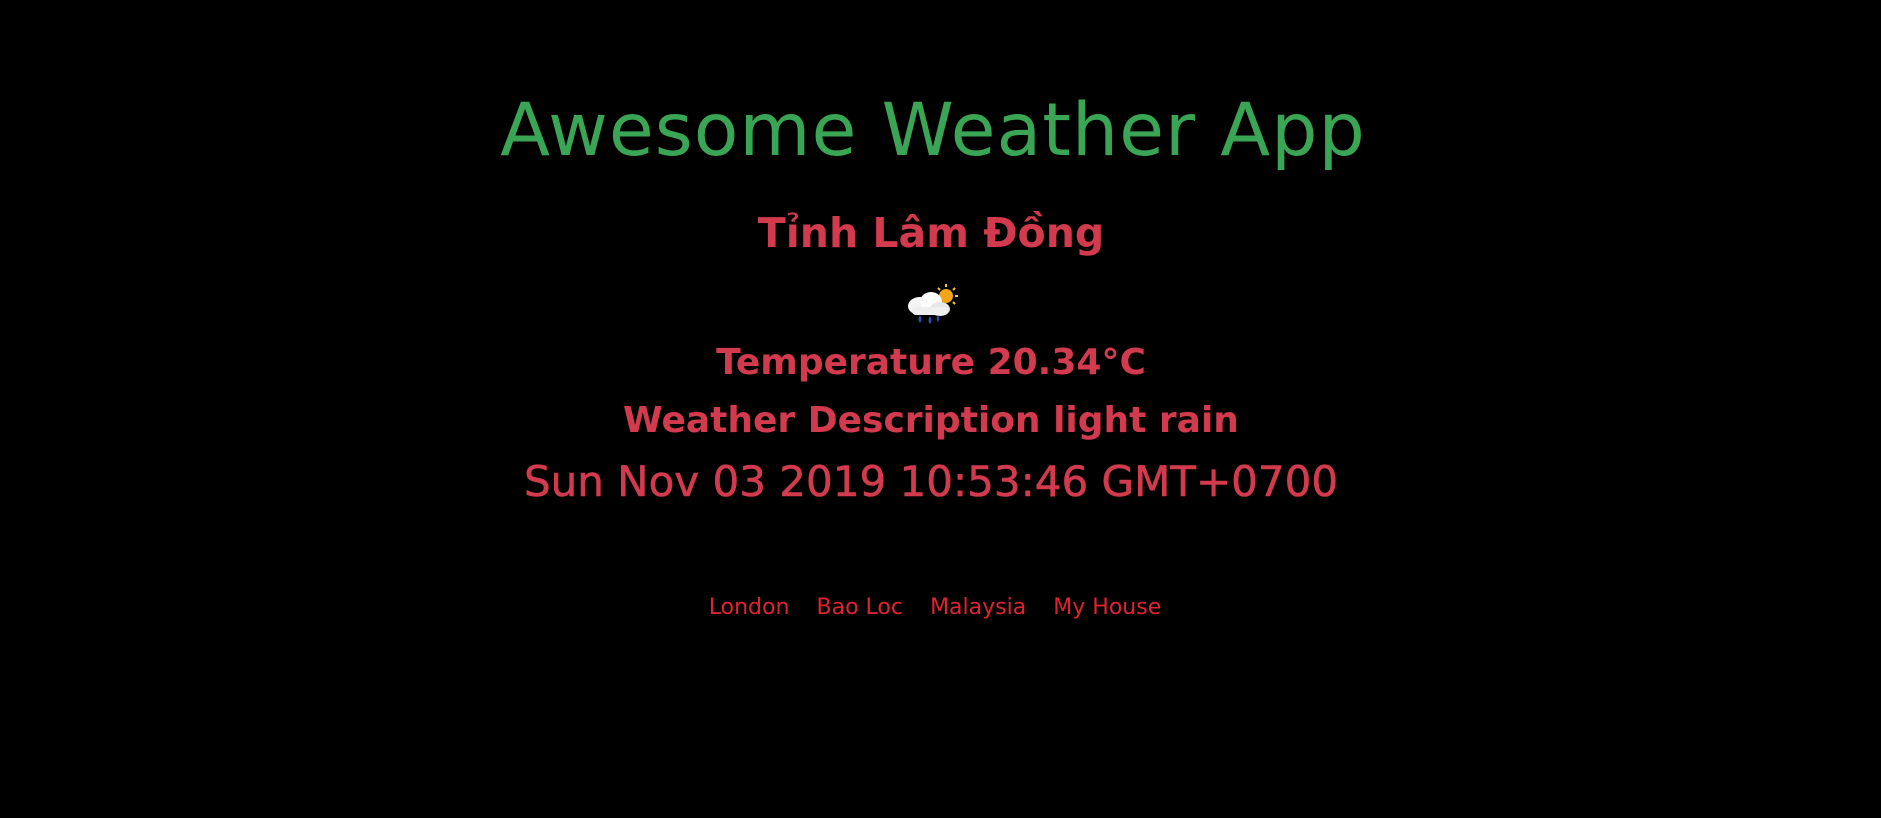 The width and height of the screenshot is (1881, 818). Describe the element at coordinates (860, 608) in the screenshot. I see `nav-link-bao-loc: Bao Loc` at that location.